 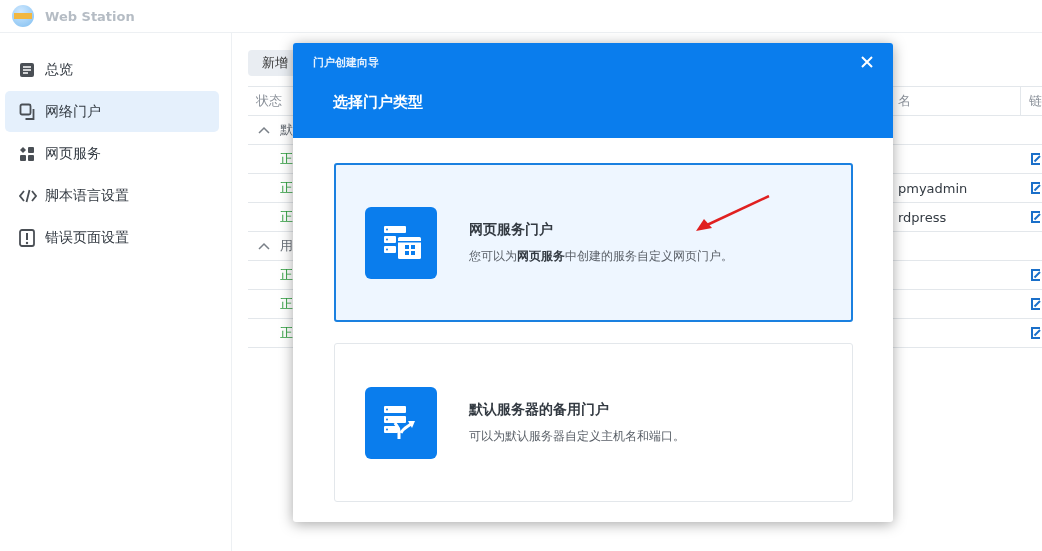 I want to click on group-label: 默, so click(x=286, y=130).